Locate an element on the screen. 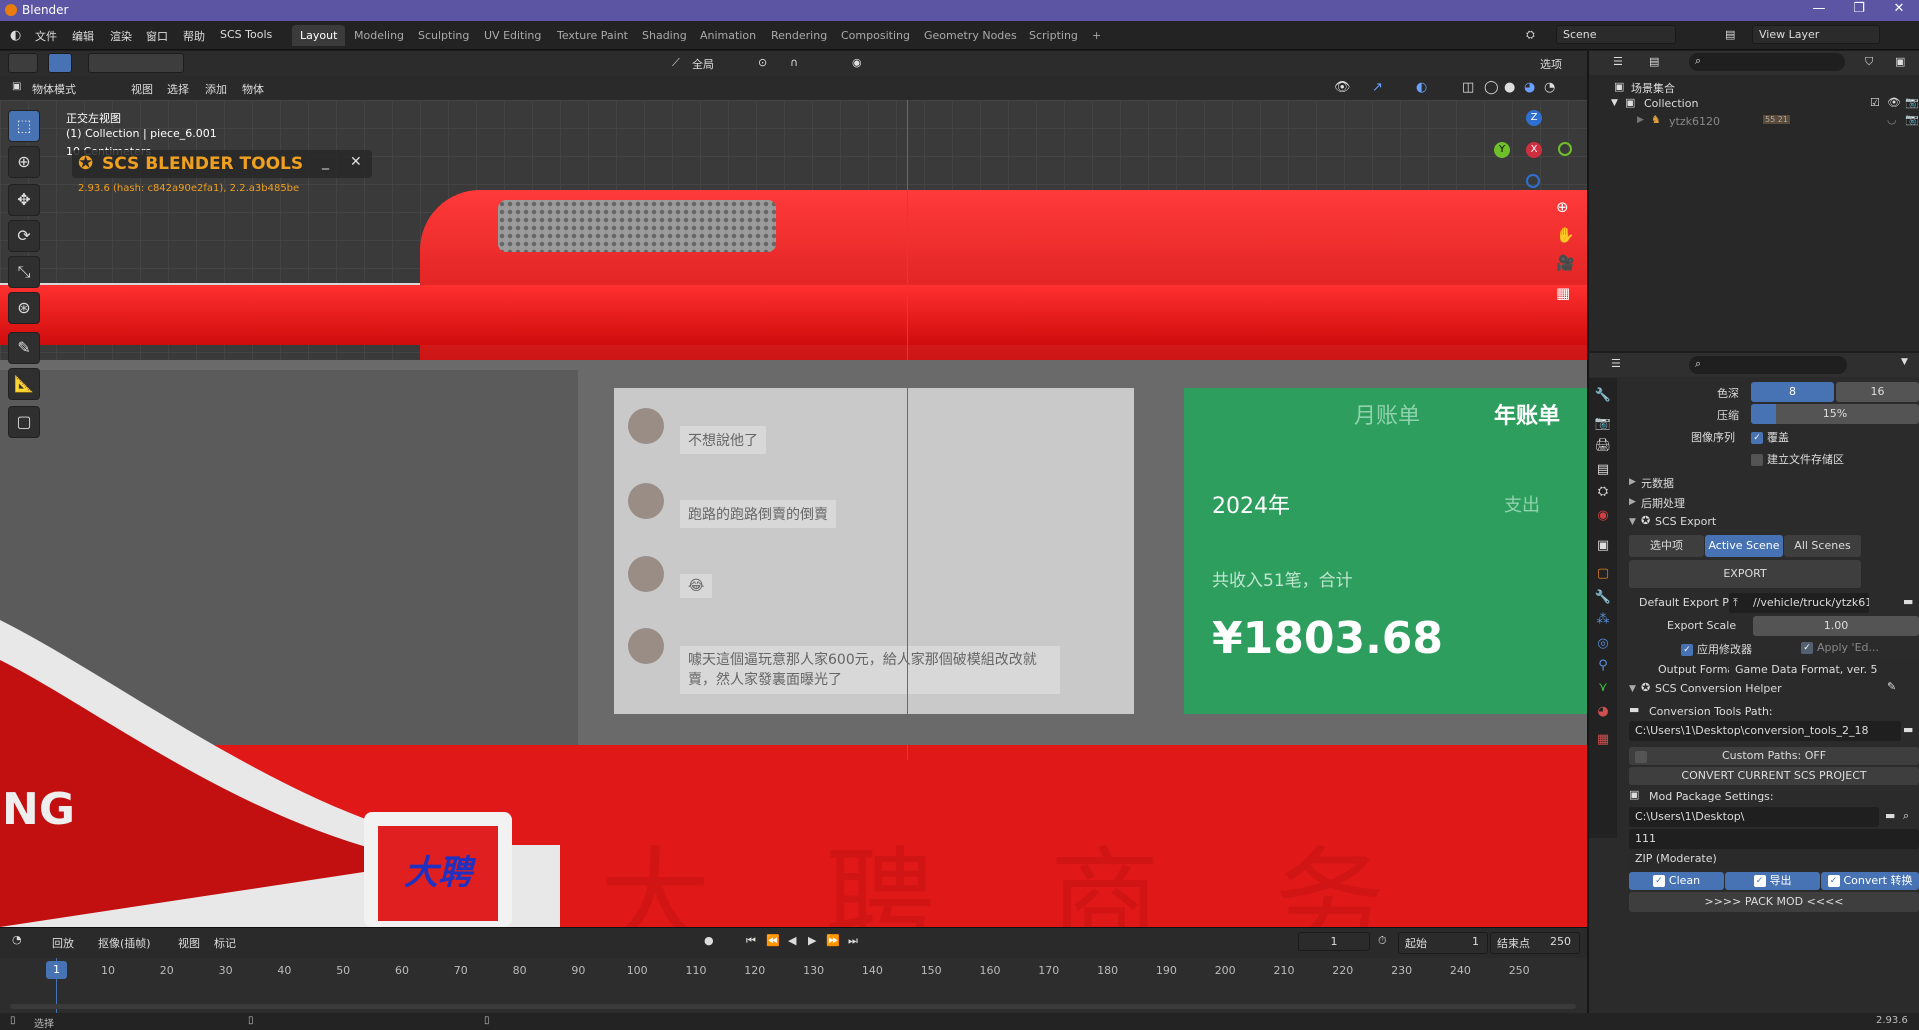  object-label: ytzk6120 is located at coordinates (1694, 121).